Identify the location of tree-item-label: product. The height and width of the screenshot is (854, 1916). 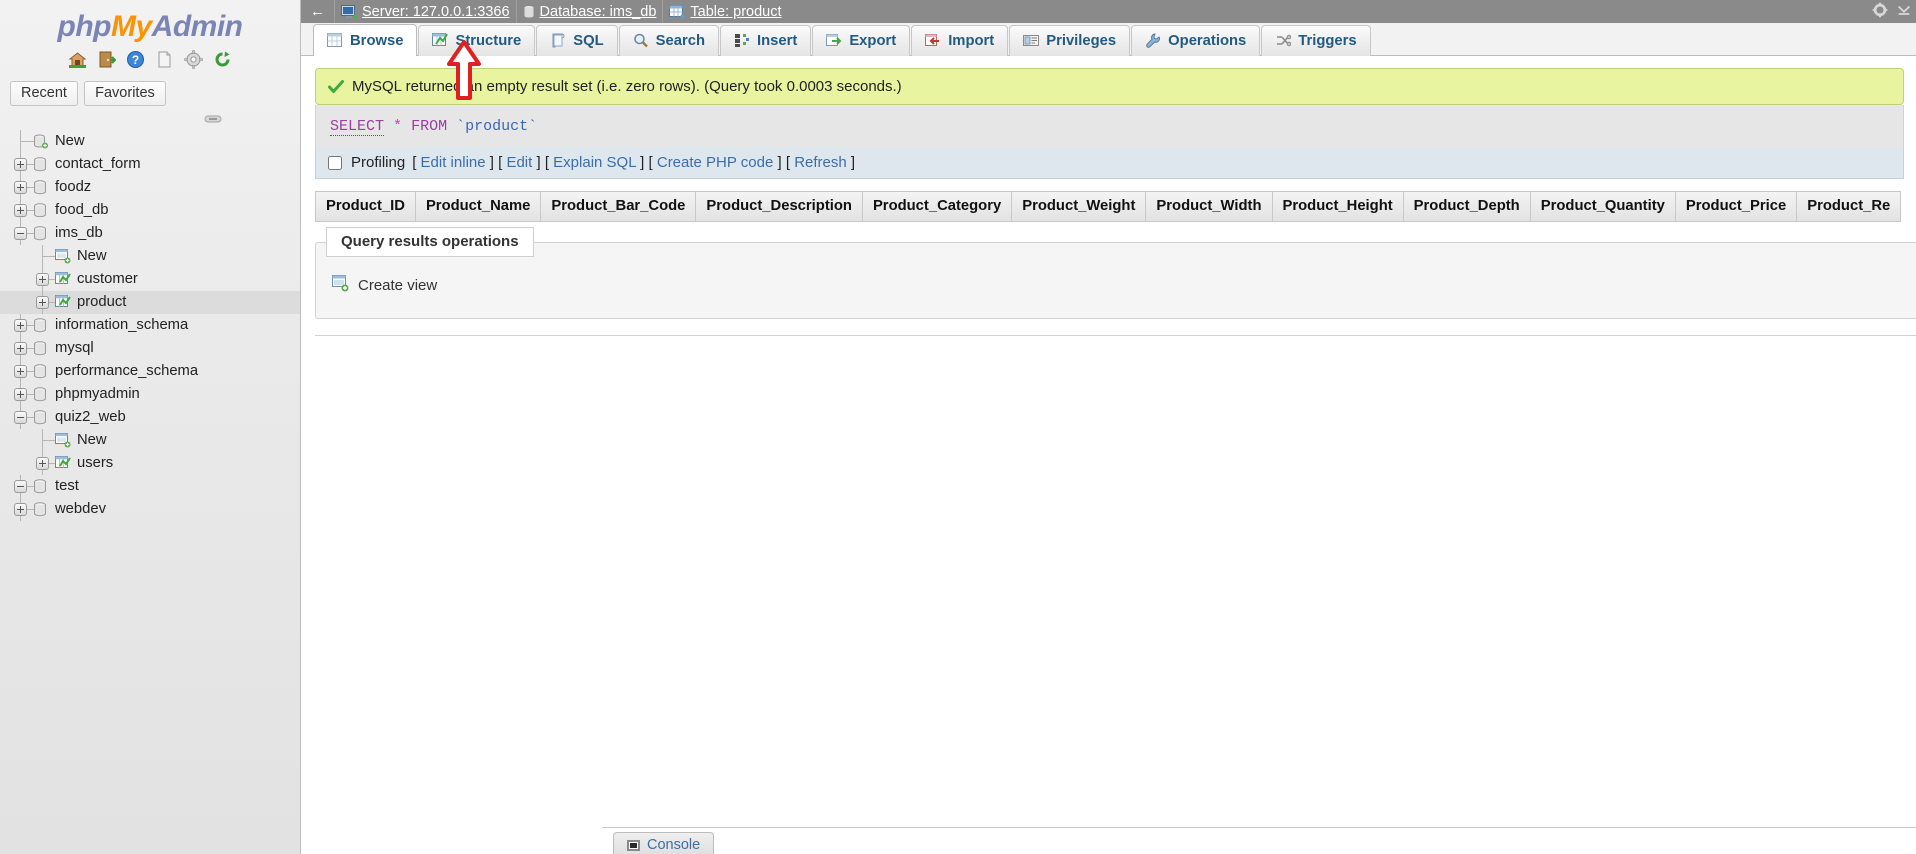
(102, 302).